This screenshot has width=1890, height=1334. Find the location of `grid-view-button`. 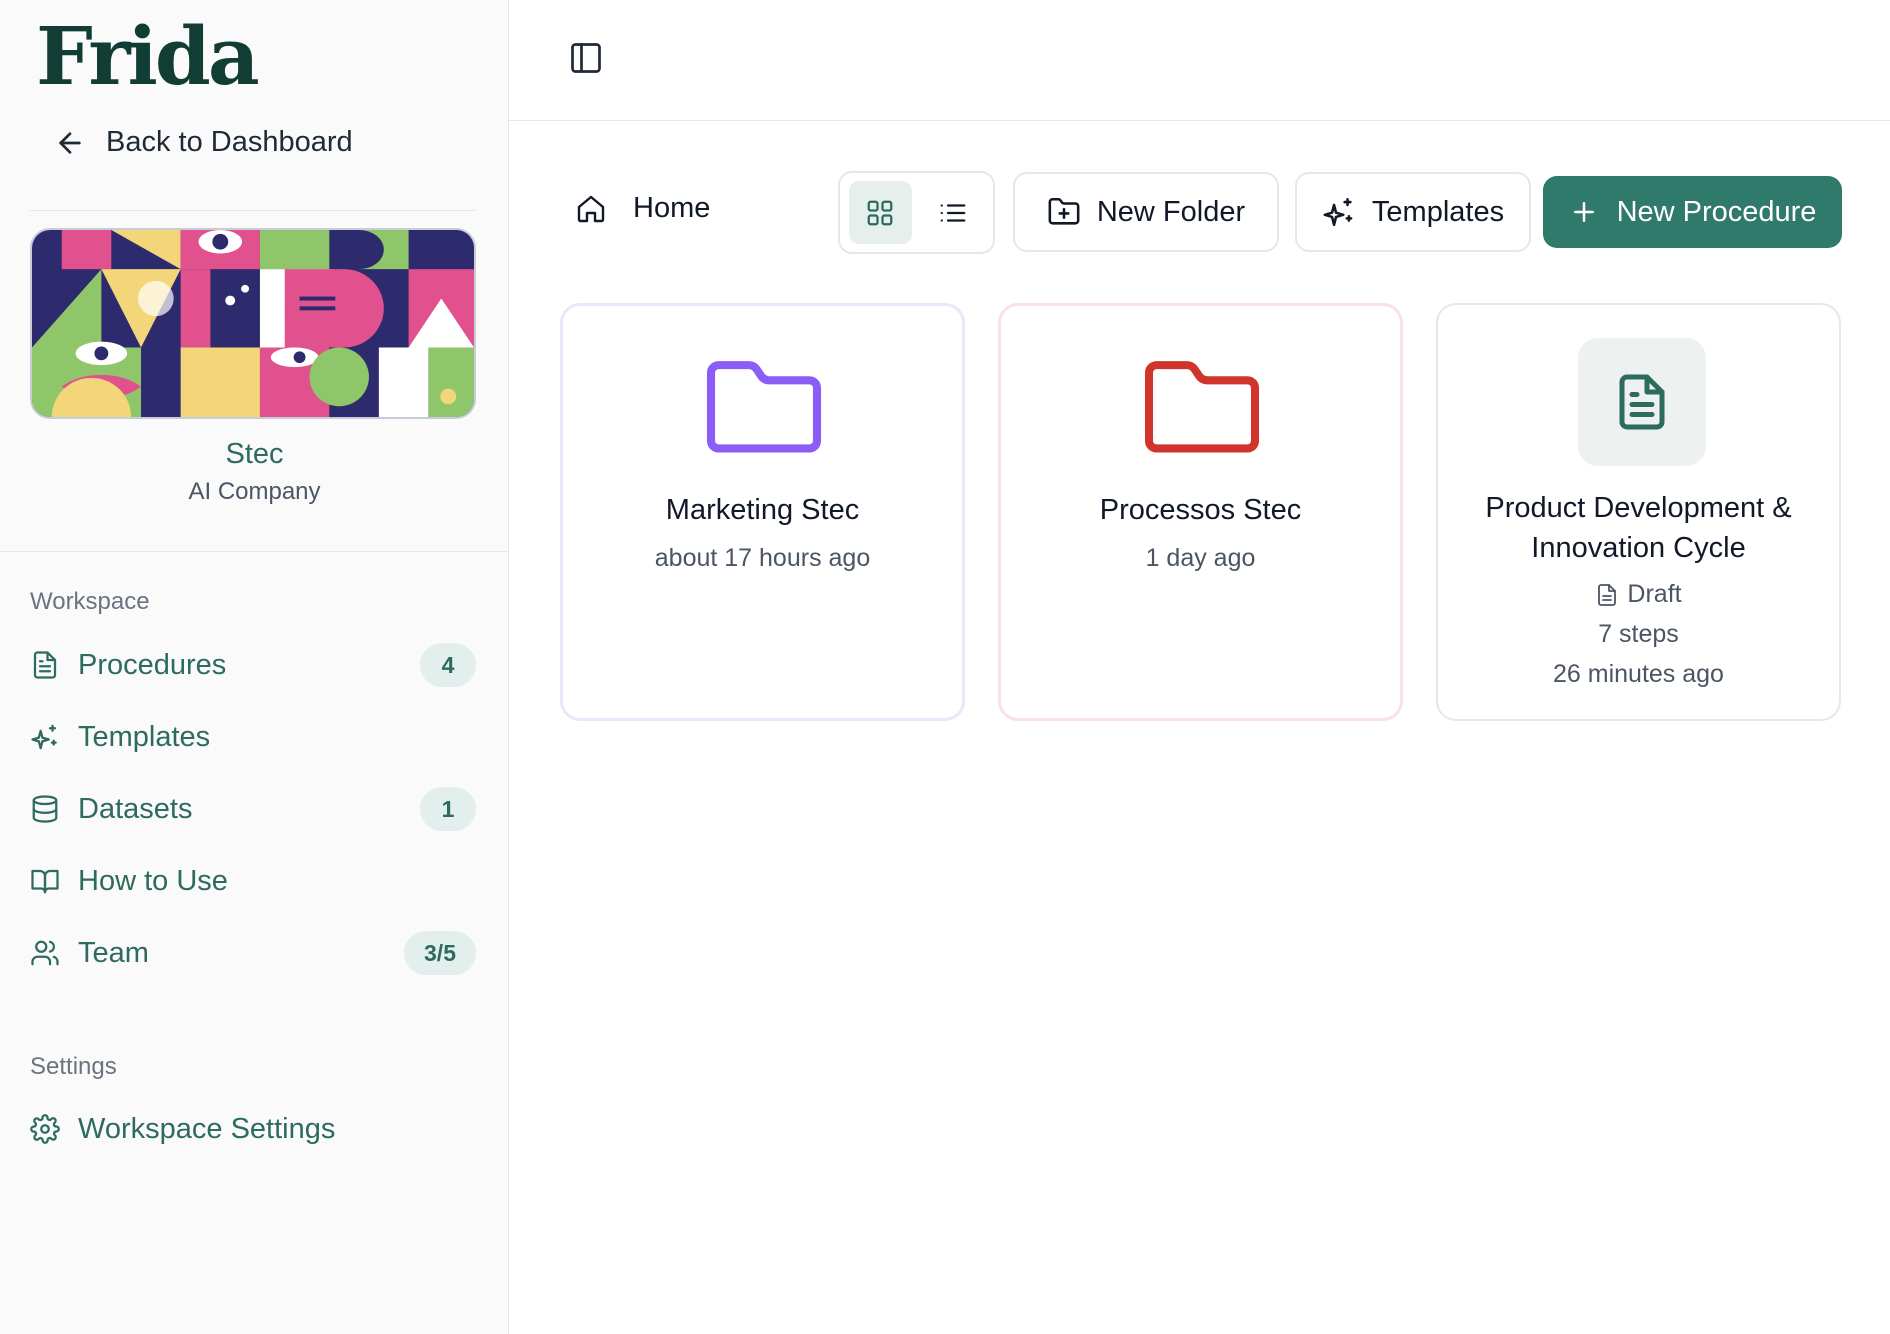

grid-view-button is located at coordinates (880, 212).